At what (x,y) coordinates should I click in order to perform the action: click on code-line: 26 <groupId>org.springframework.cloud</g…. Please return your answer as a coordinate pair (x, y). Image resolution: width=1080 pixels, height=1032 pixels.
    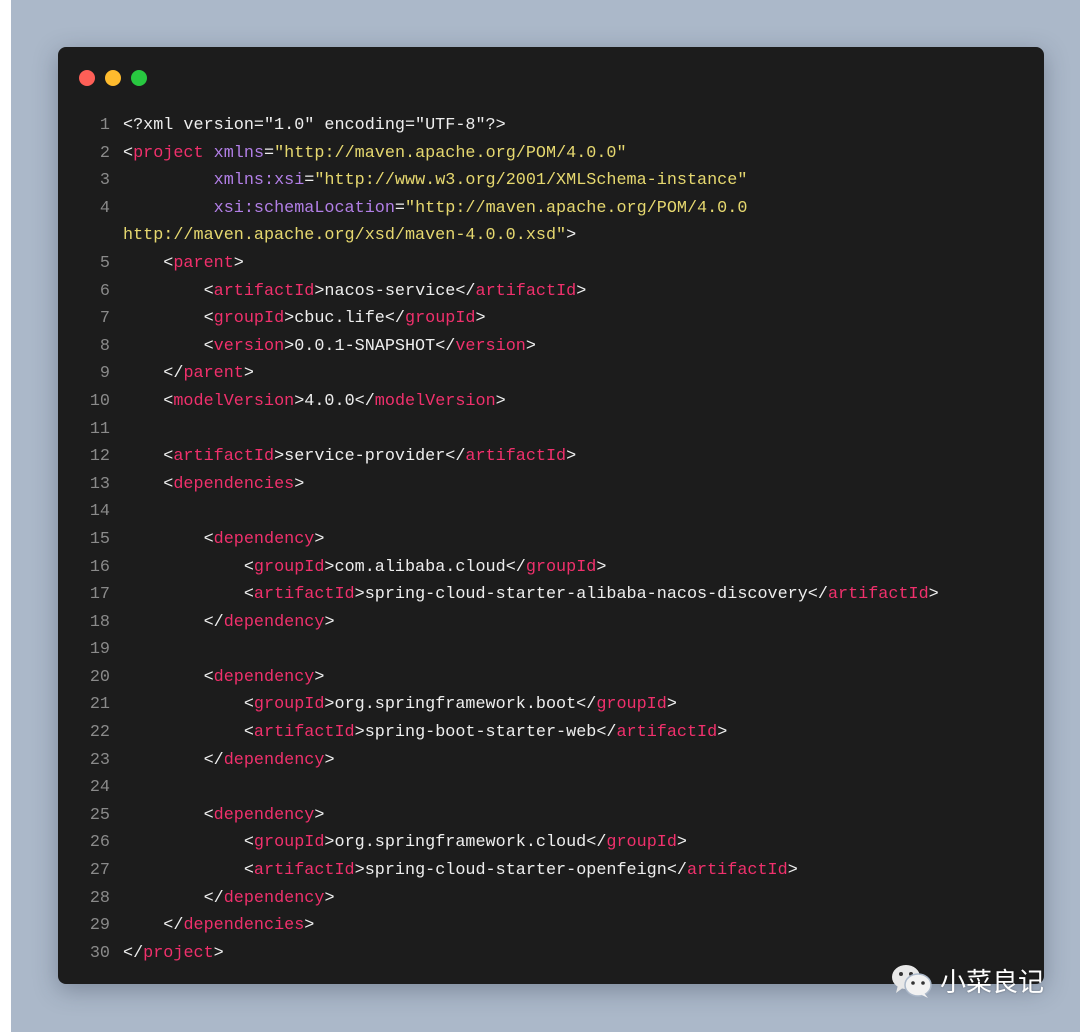
    Looking at the image, I should click on (498, 843).